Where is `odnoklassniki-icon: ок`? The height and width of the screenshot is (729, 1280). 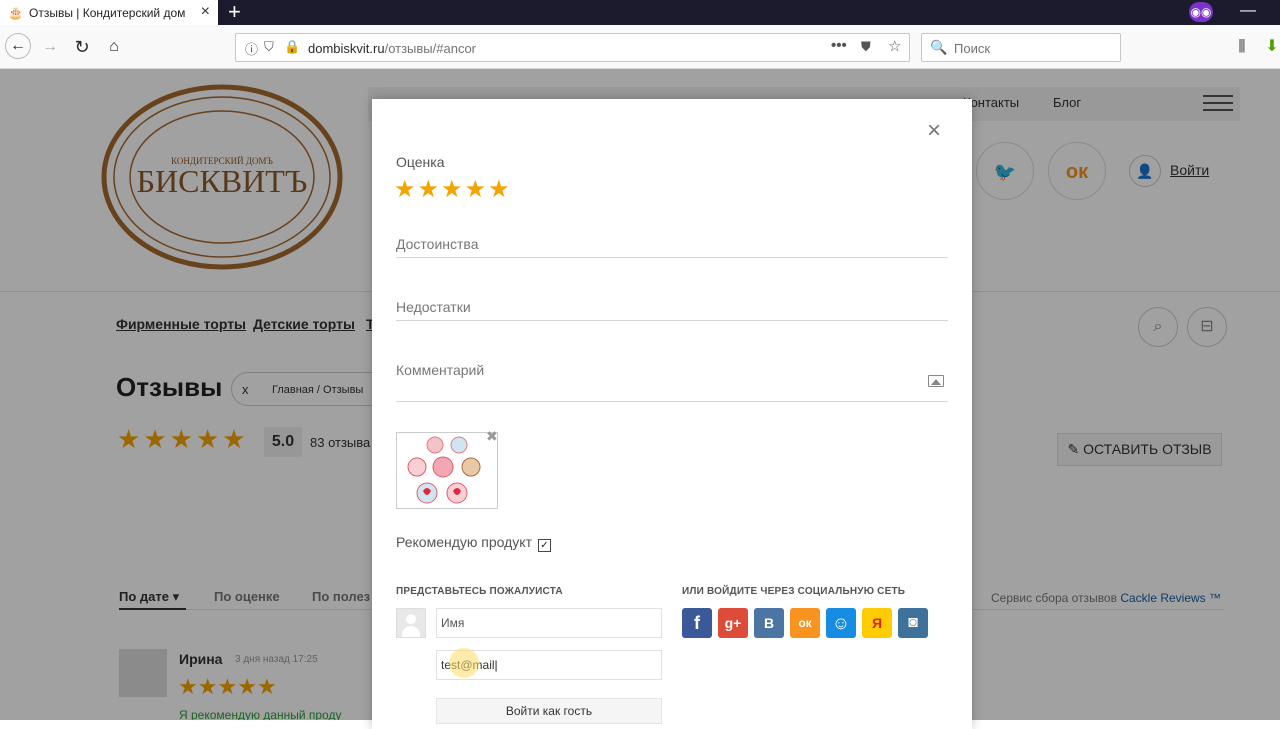
odnoklassniki-icon: ок is located at coordinates (805, 623).